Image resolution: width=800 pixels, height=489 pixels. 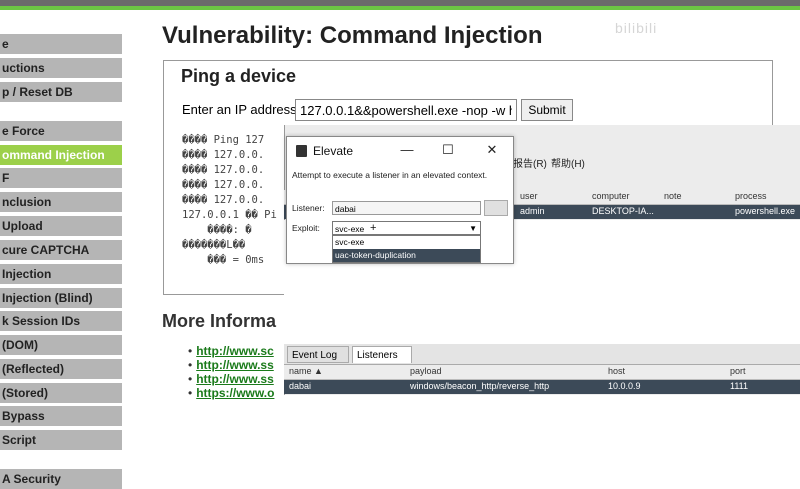 I want to click on listener-payload: windows/beacon_http/reverse_http, so click(x=480, y=386).